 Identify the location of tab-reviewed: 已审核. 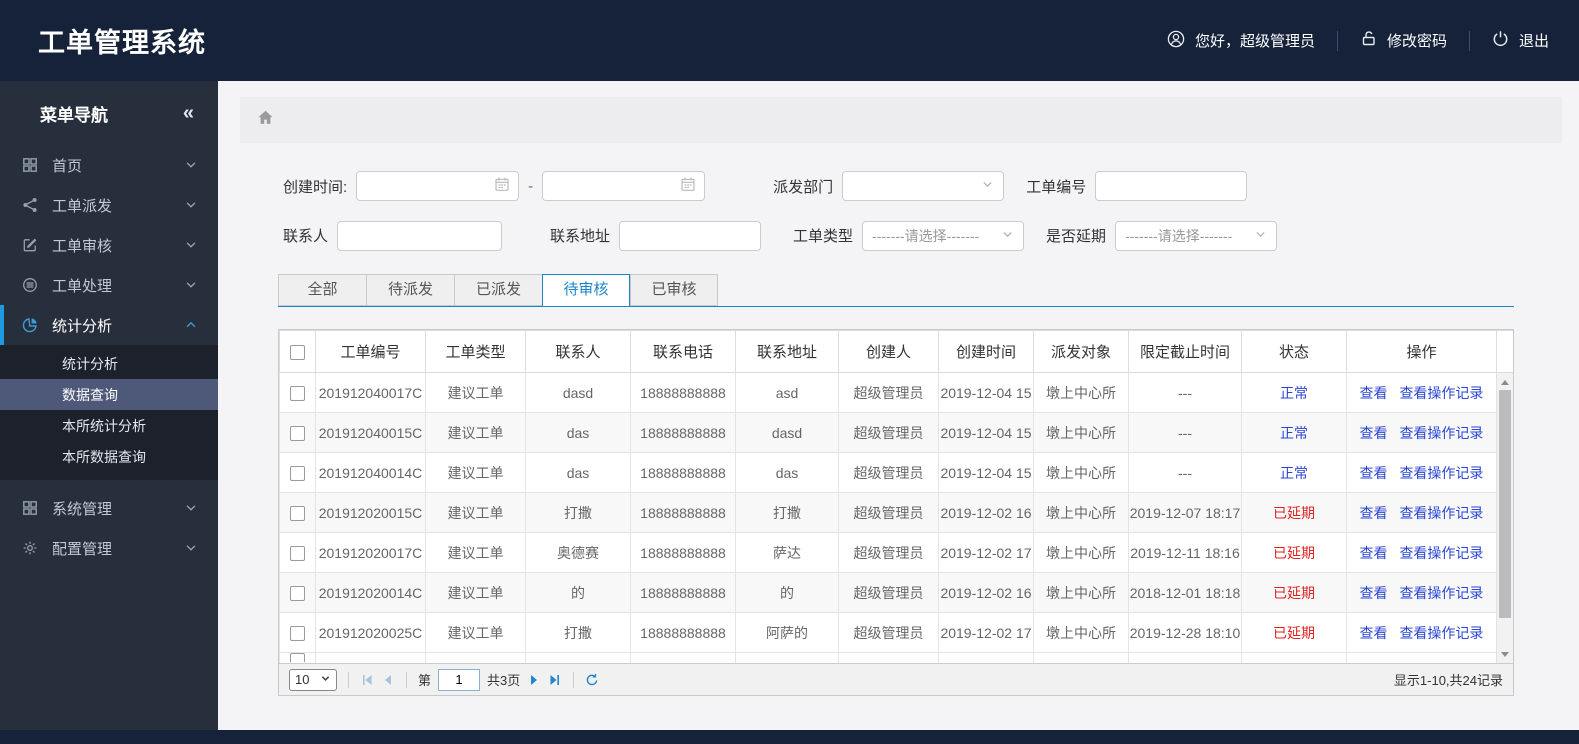
(674, 290).